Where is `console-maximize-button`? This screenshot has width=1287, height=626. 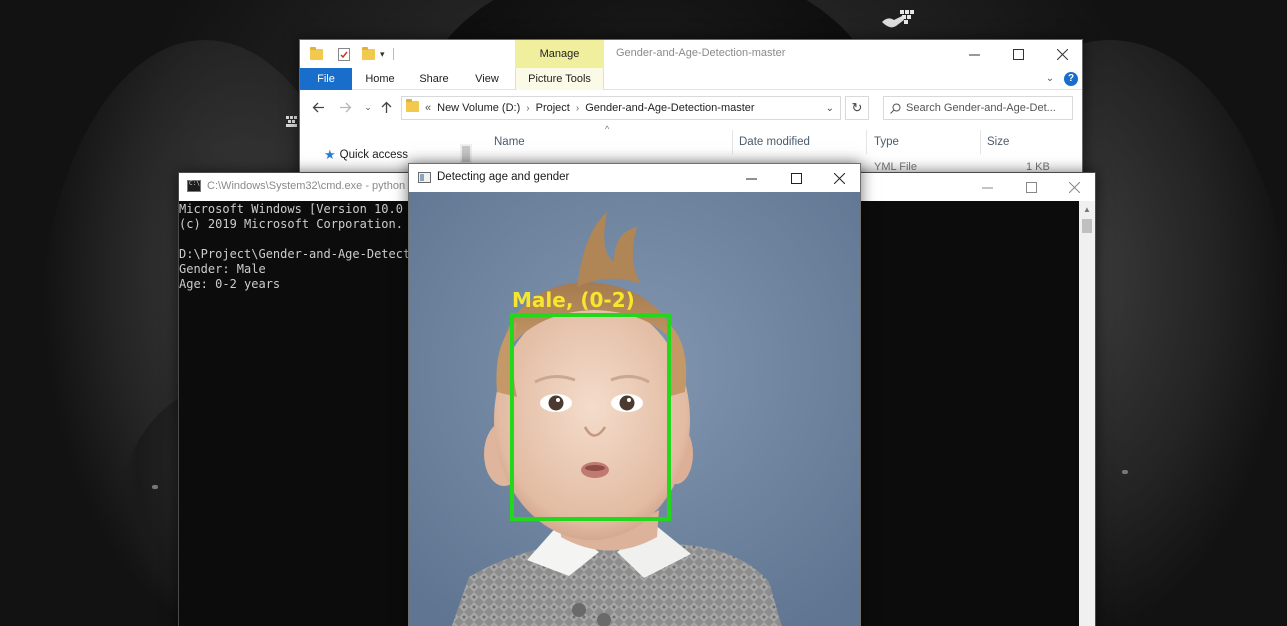
console-maximize-button is located at coordinates (1031, 187).